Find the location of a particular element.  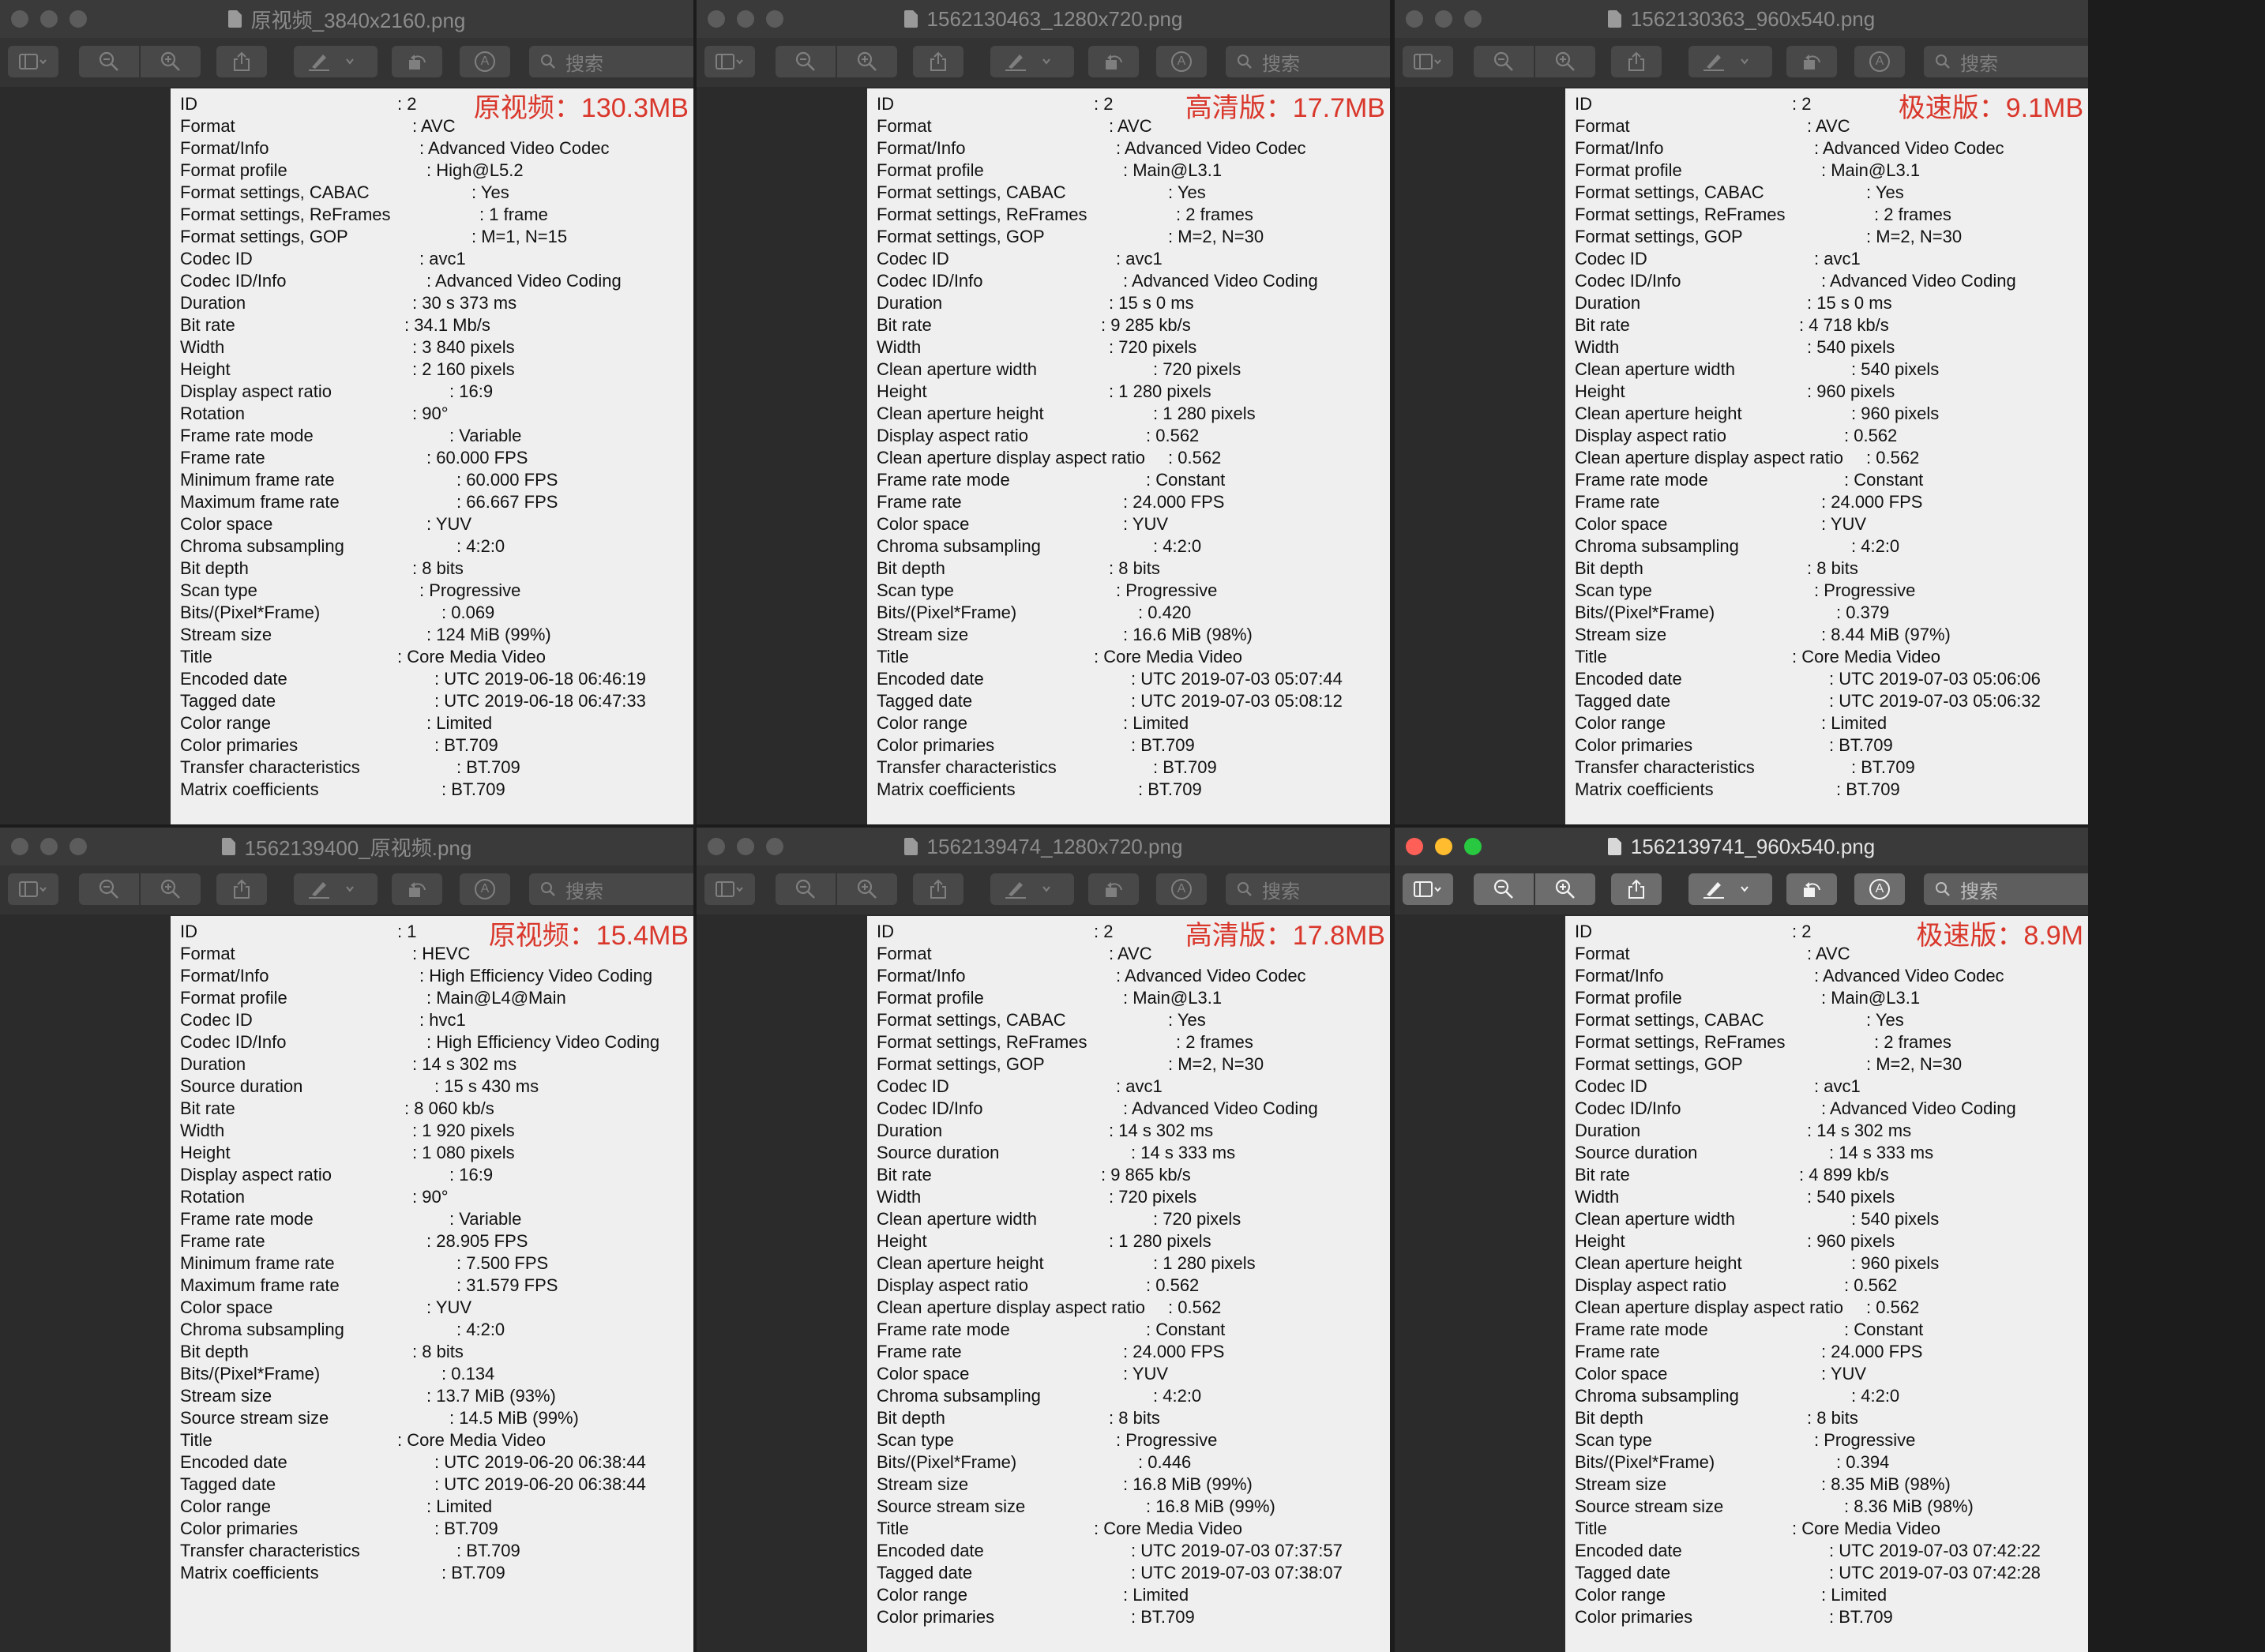

info-label: Bit rate is located at coordinates (208, 1108).